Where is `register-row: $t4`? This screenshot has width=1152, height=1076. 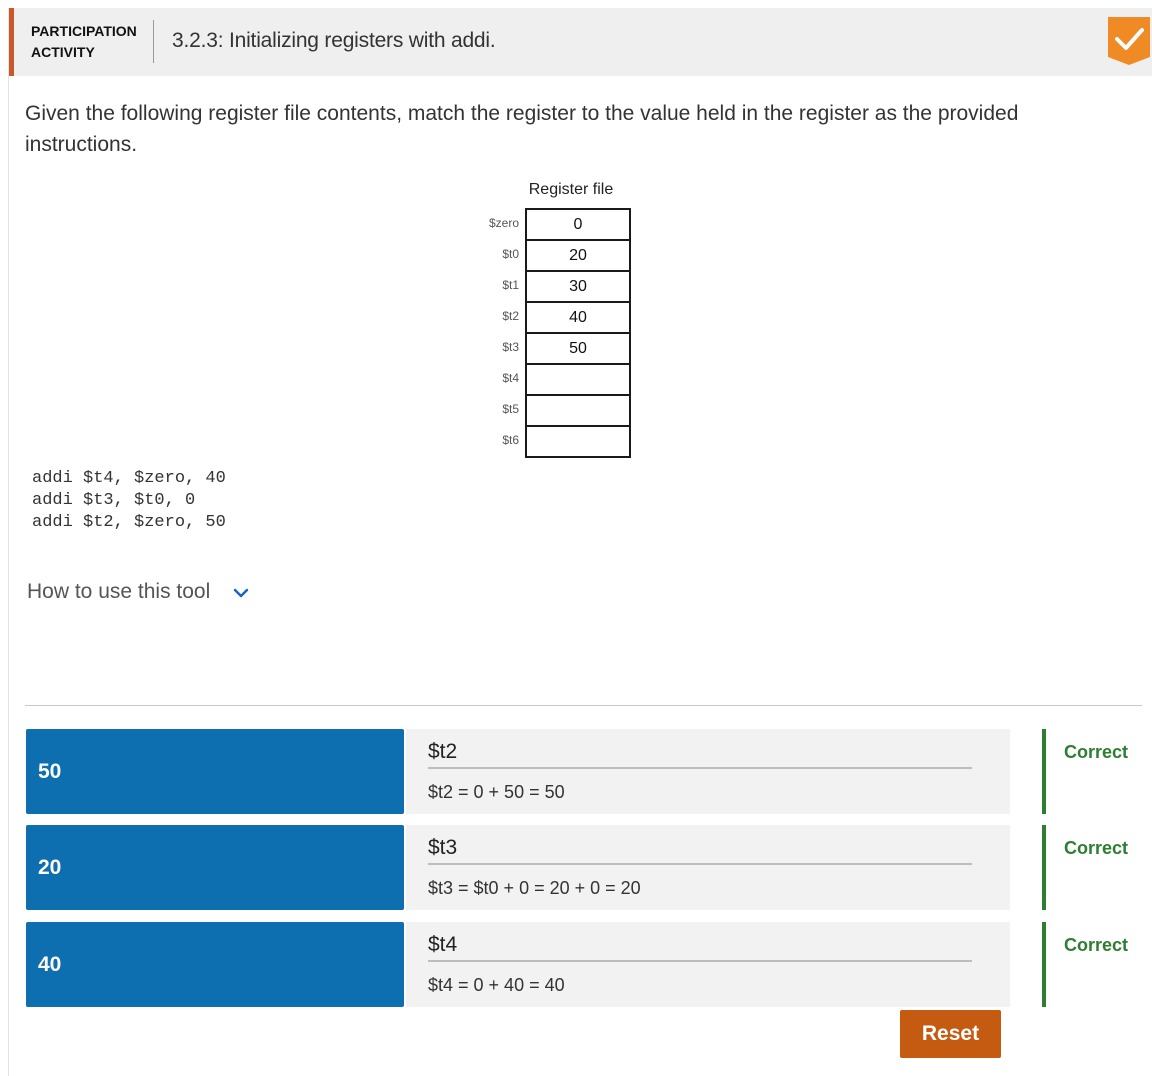
register-row: $t4 is located at coordinates (545, 379).